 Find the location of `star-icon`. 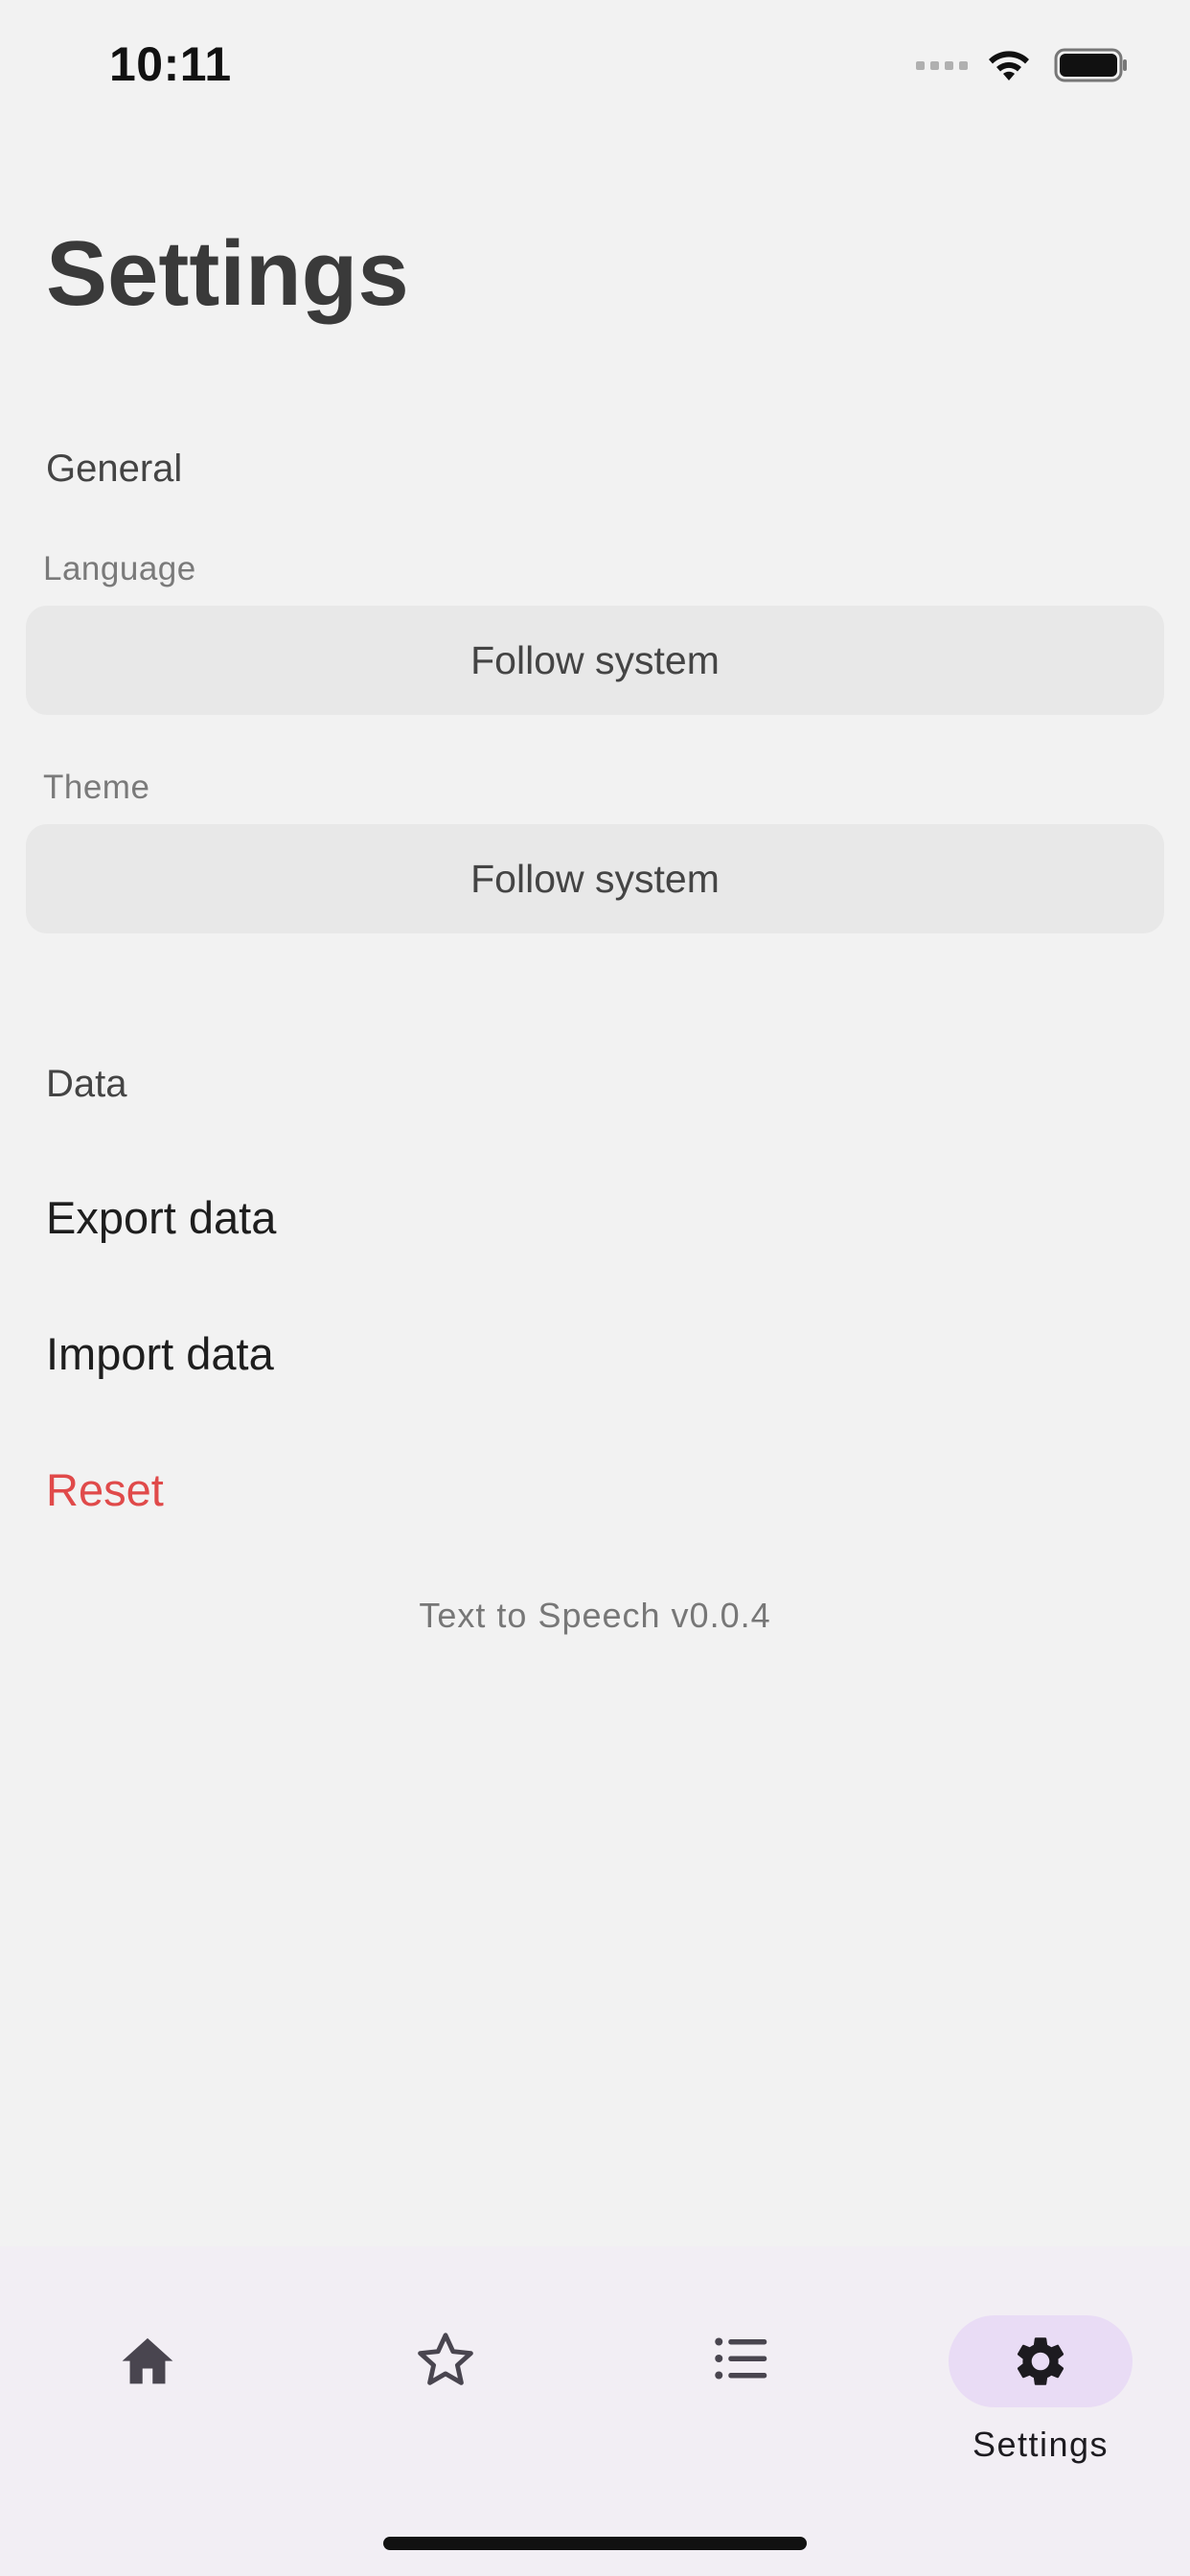

star-icon is located at coordinates (445, 2359).